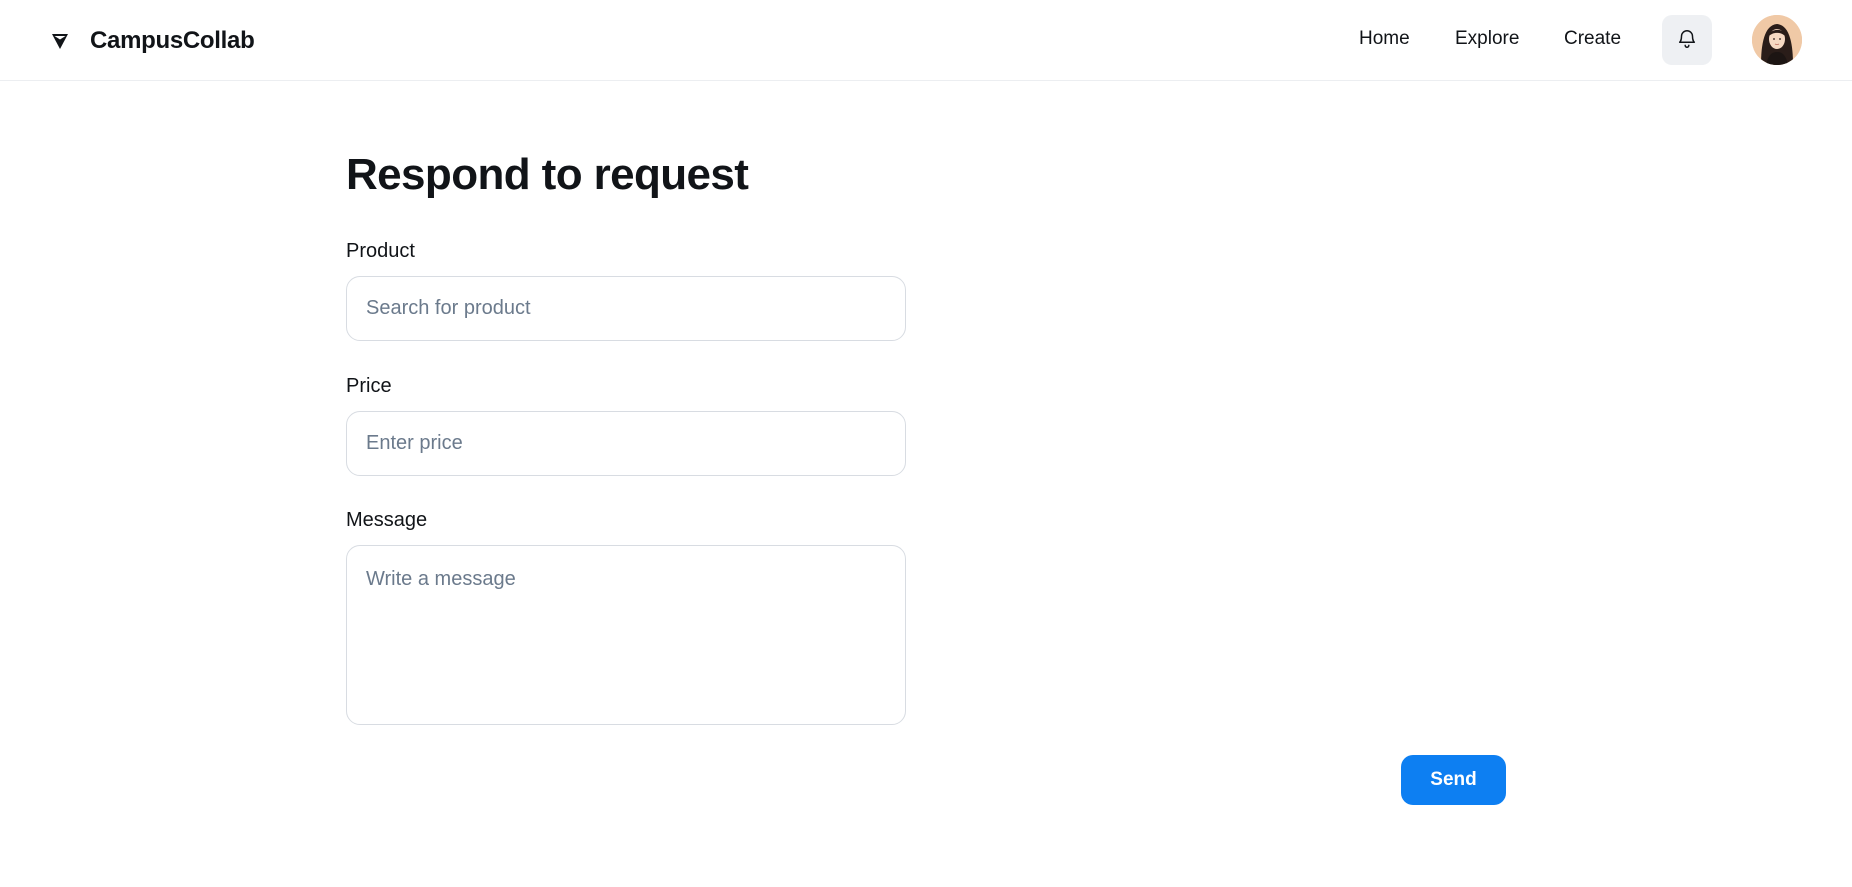 This screenshot has width=1852, height=887. What do you see at coordinates (1453, 780) in the screenshot?
I see `send-button: Send` at bounding box center [1453, 780].